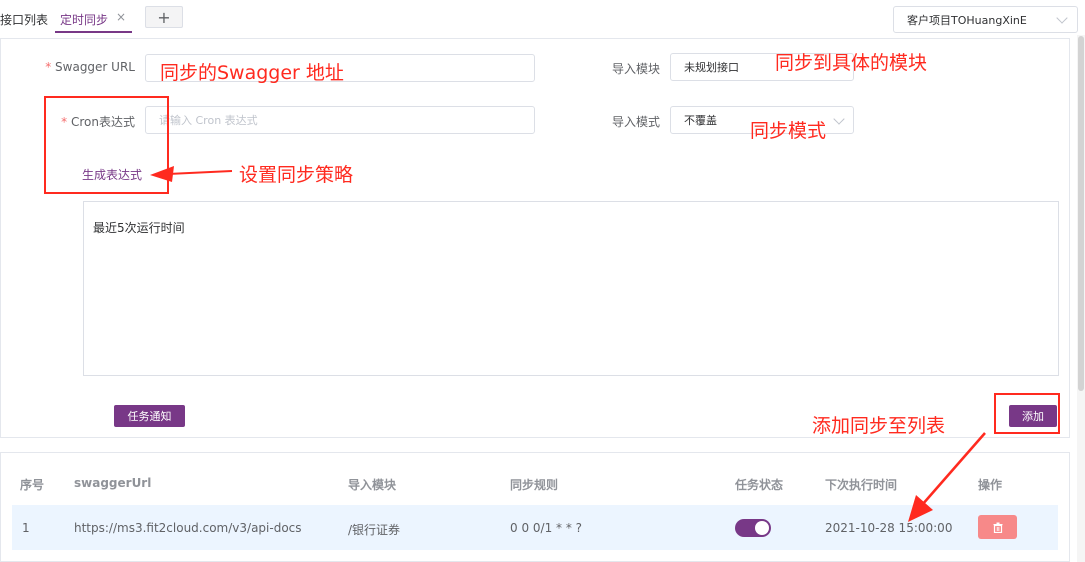 This screenshot has width=1085, height=562. Describe the element at coordinates (191, 174) in the screenshot. I see `arrow-strategy` at that location.